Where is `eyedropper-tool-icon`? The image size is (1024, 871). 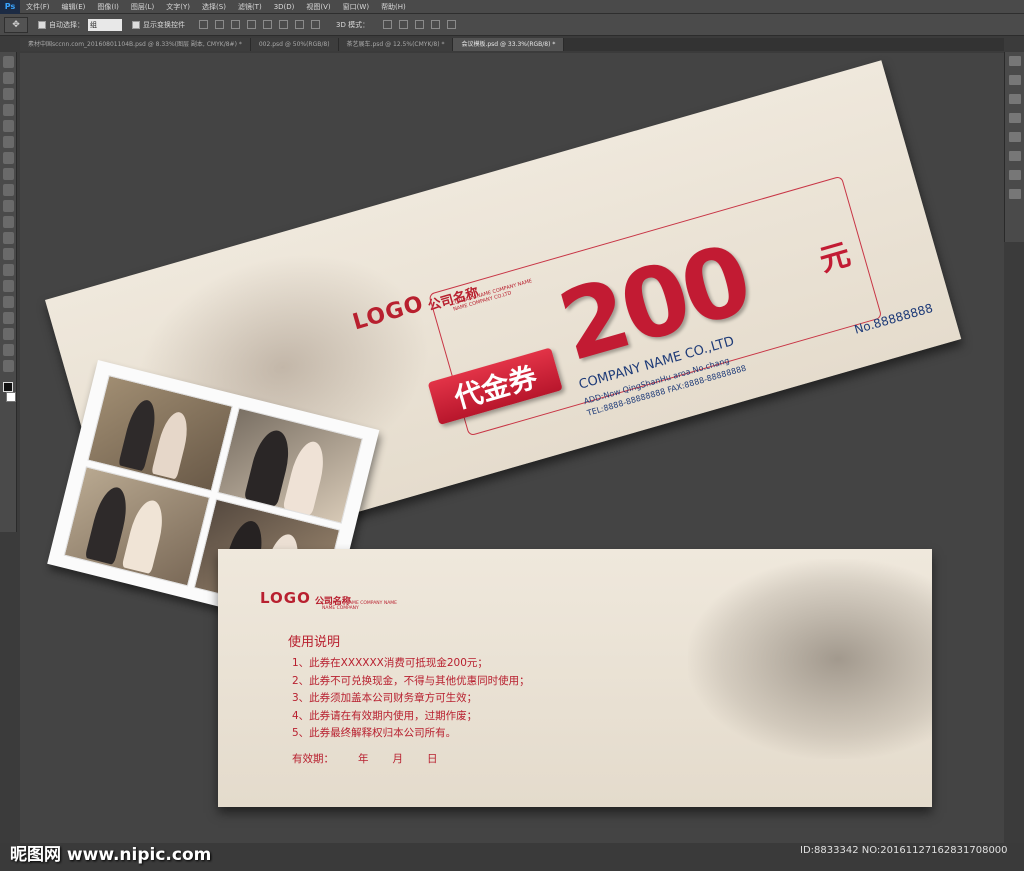 eyedropper-tool-icon is located at coordinates (8, 142).